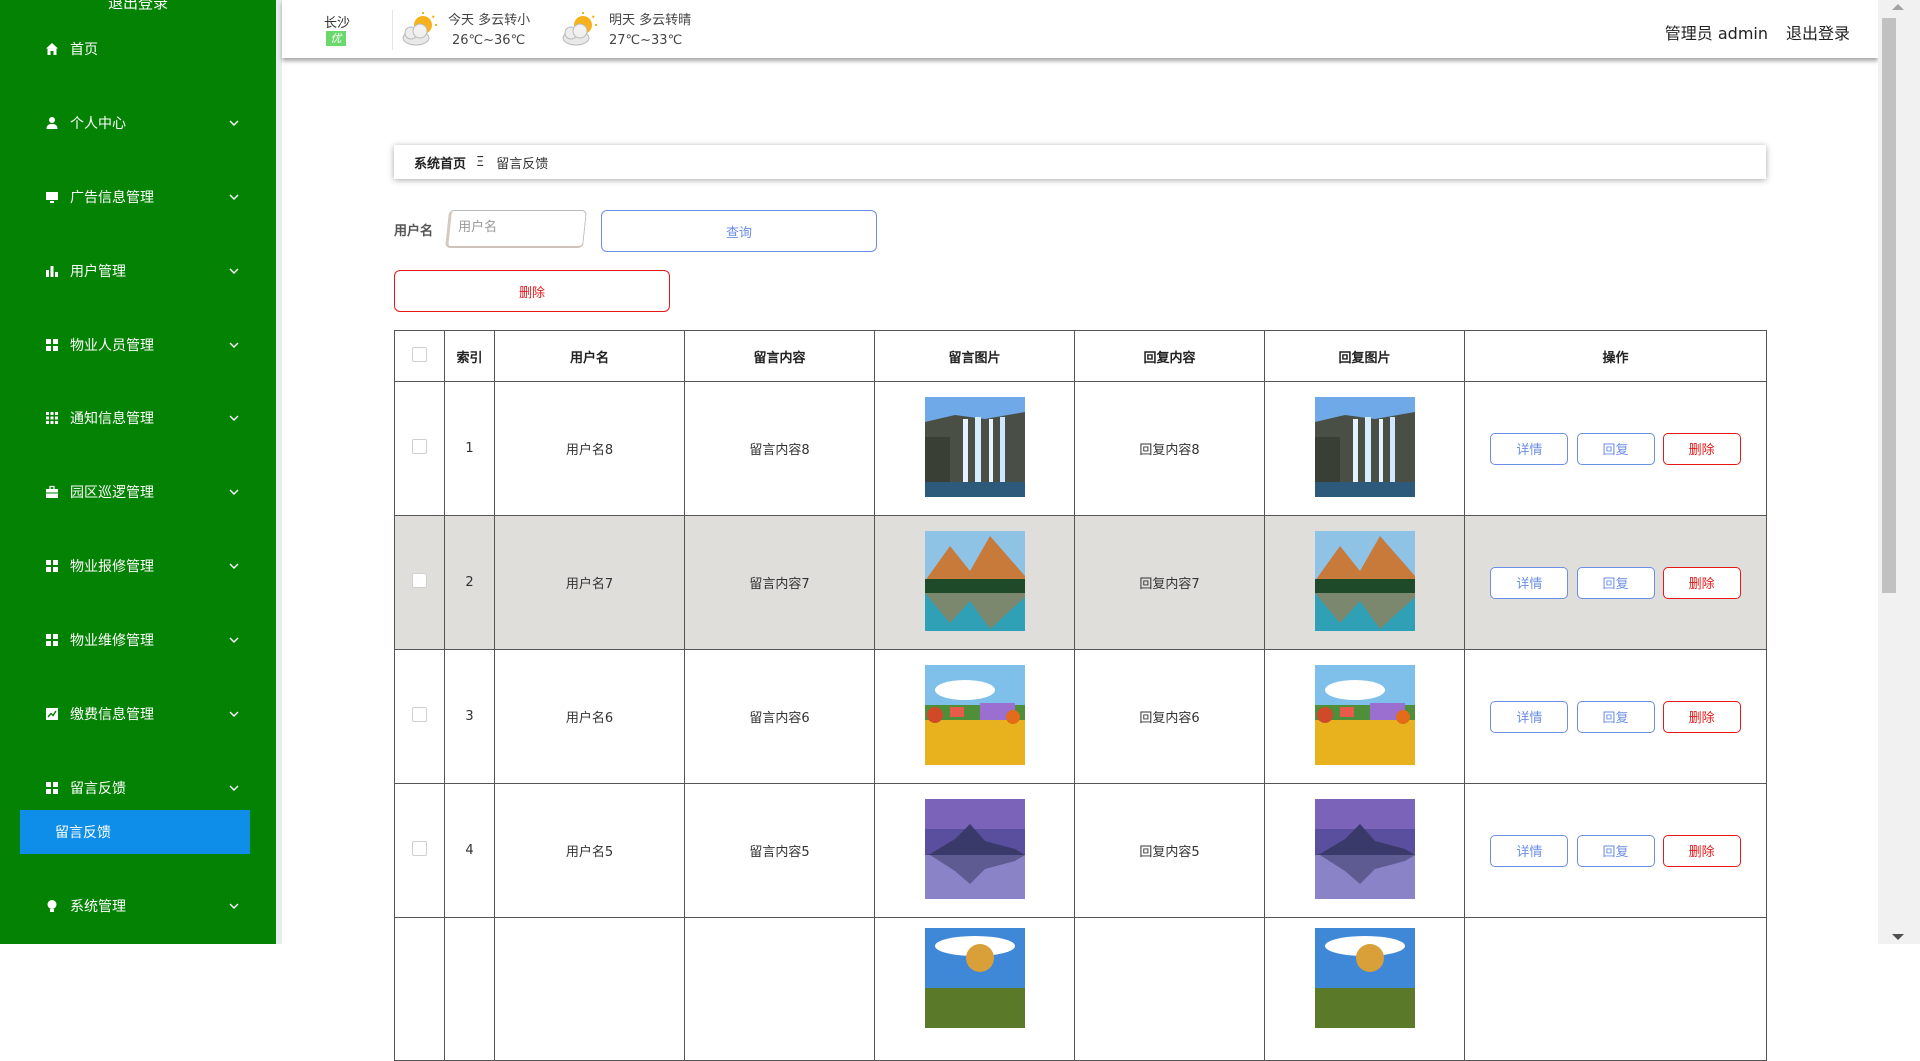 This screenshot has height=1061, width=1920. Describe the element at coordinates (779, 850) in the screenshot. I see `content-cell: 留言内容5` at that location.